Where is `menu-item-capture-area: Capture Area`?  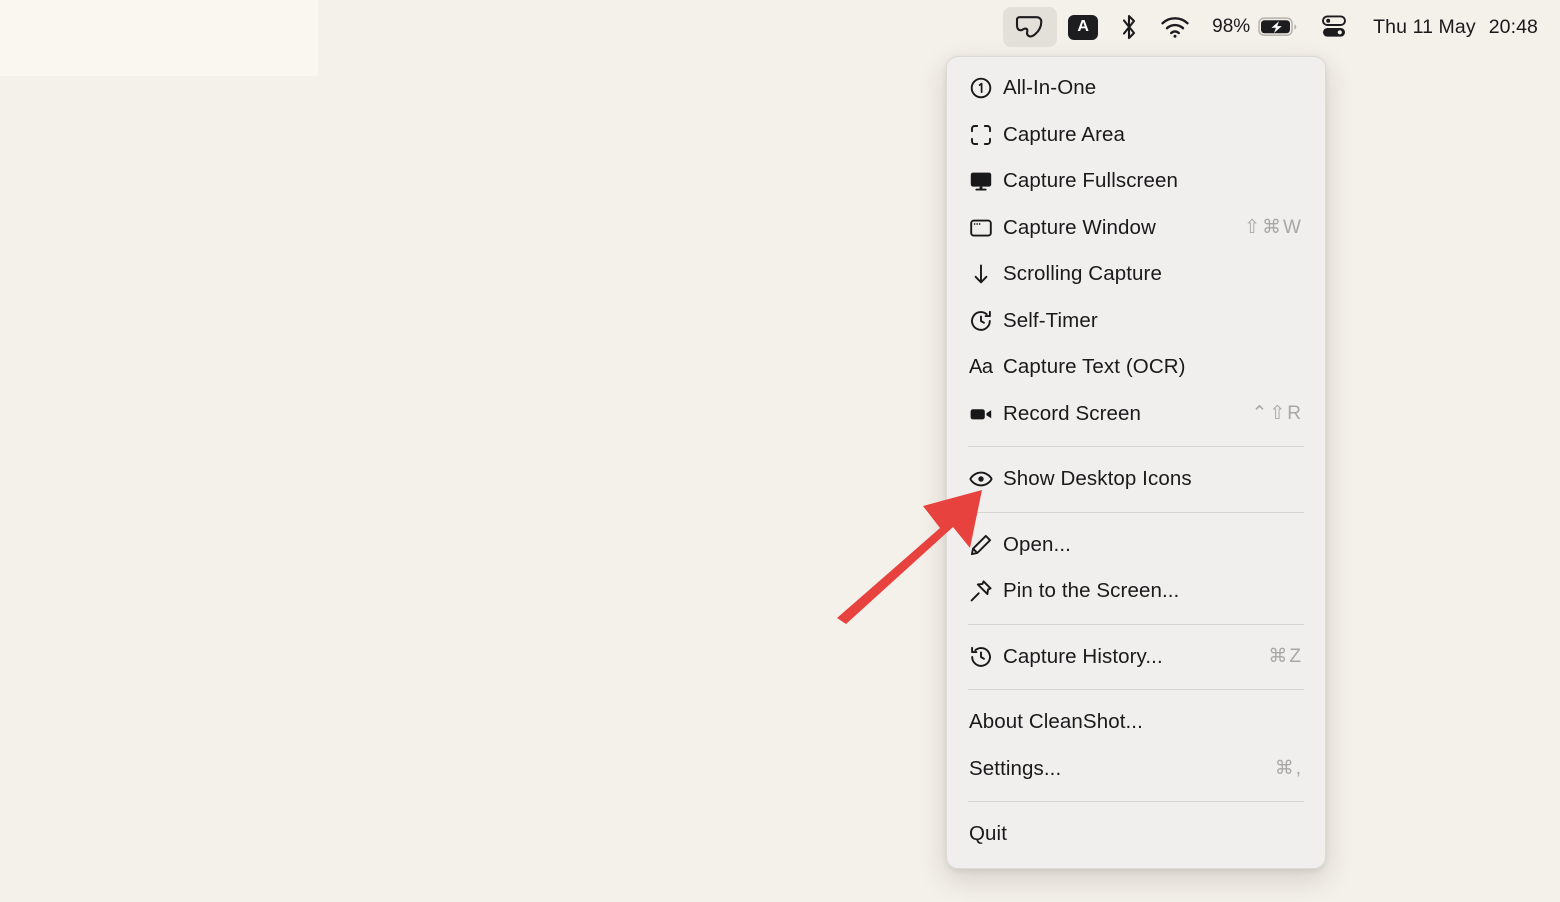 menu-item-capture-area: Capture Area is located at coordinates (1136, 135).